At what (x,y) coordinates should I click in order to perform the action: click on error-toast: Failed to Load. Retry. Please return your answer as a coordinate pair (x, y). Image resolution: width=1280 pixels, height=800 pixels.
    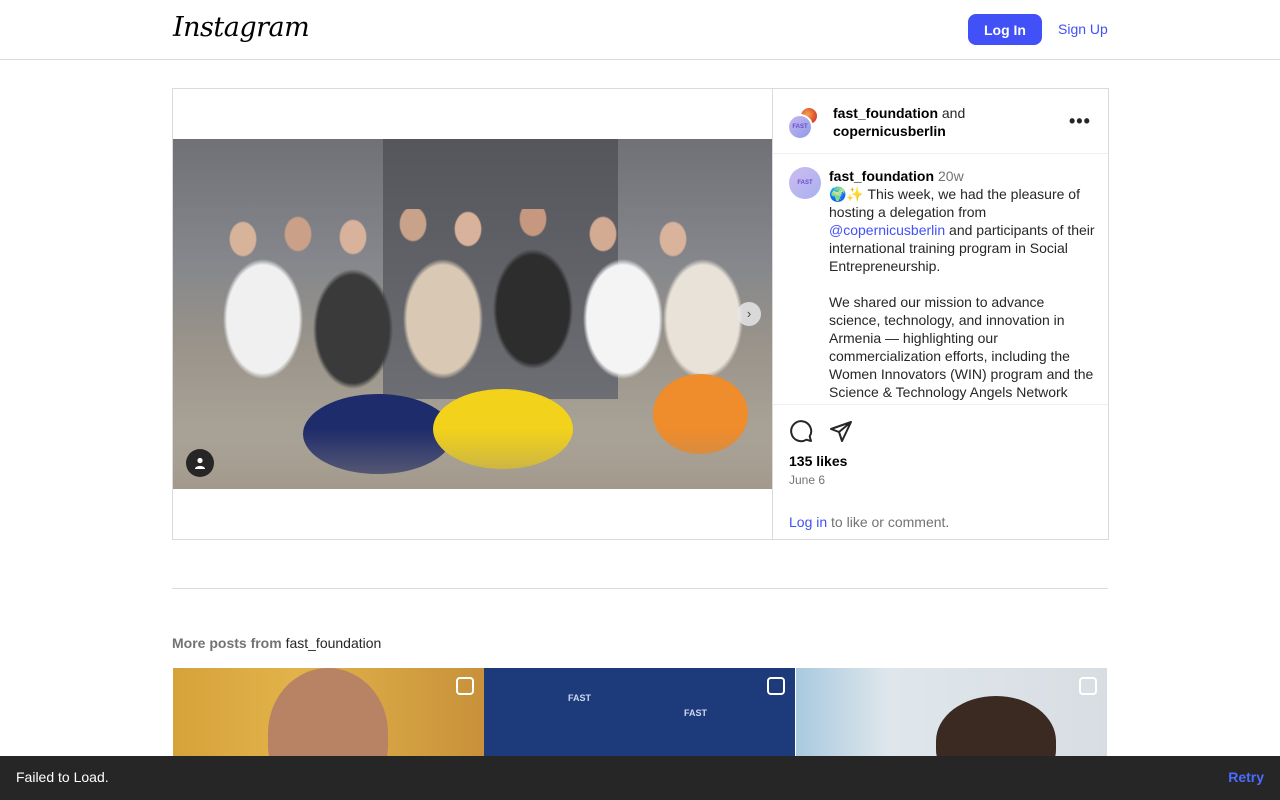
    Looking at the image, I should click on (640, 778).